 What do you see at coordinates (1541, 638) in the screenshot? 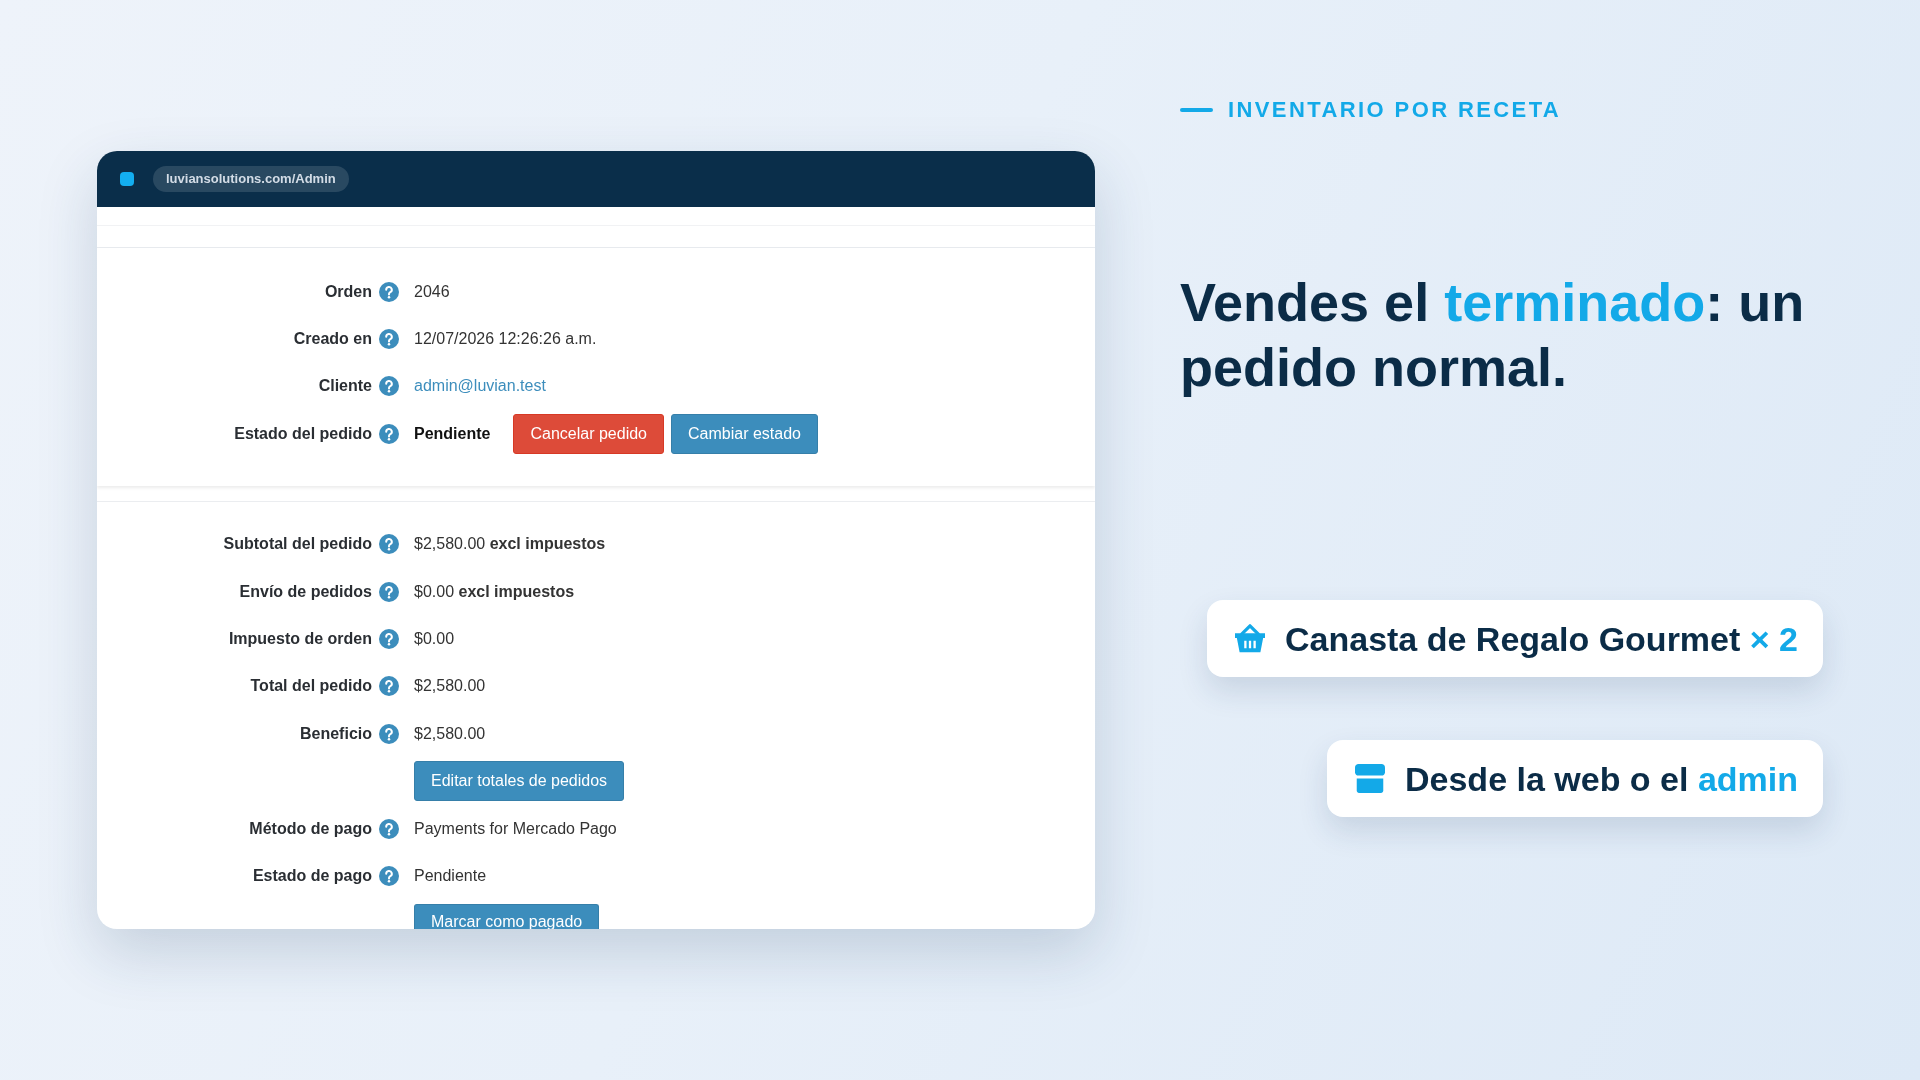
I see `card-text: Canasta de Regalo Gourmet × 2` at bounding box center [1541, 638].